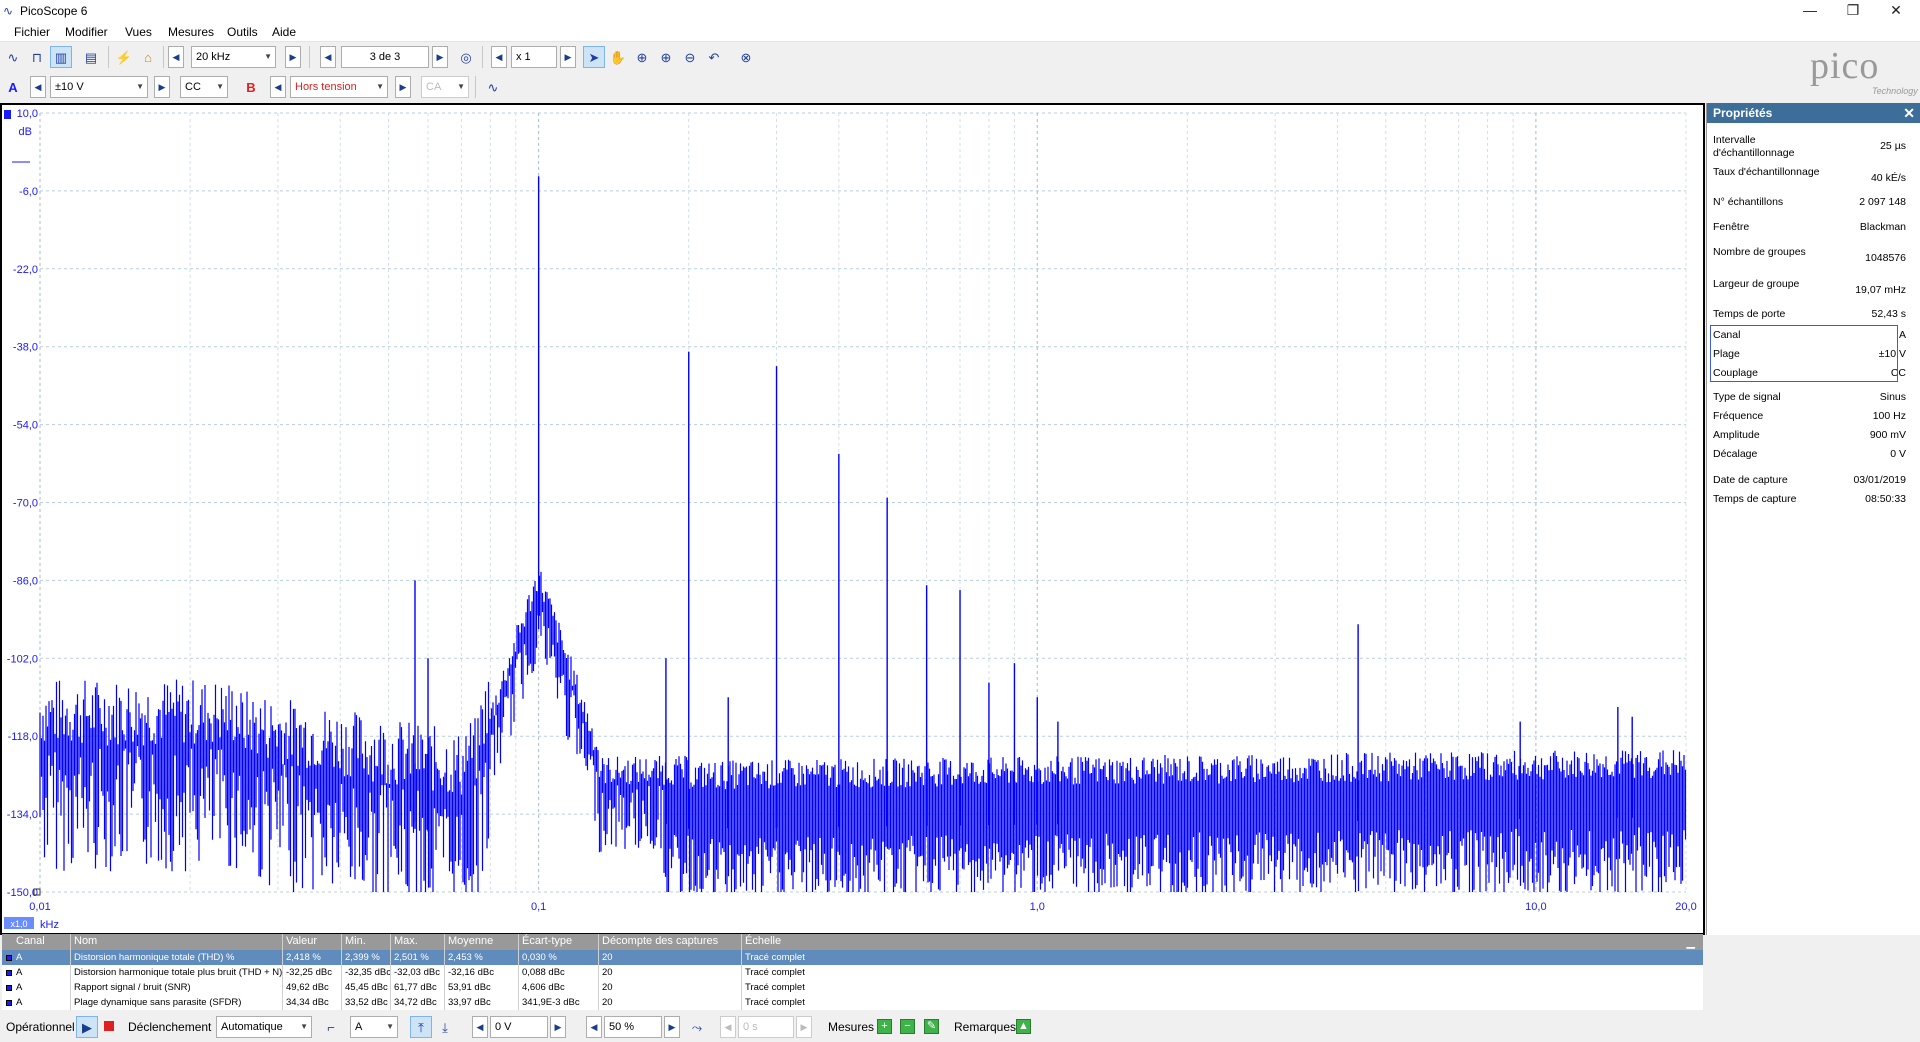 The image size is (1920, 1042). I want to click on measurement-cell: 33,97 dBc, so click(469, 1002).